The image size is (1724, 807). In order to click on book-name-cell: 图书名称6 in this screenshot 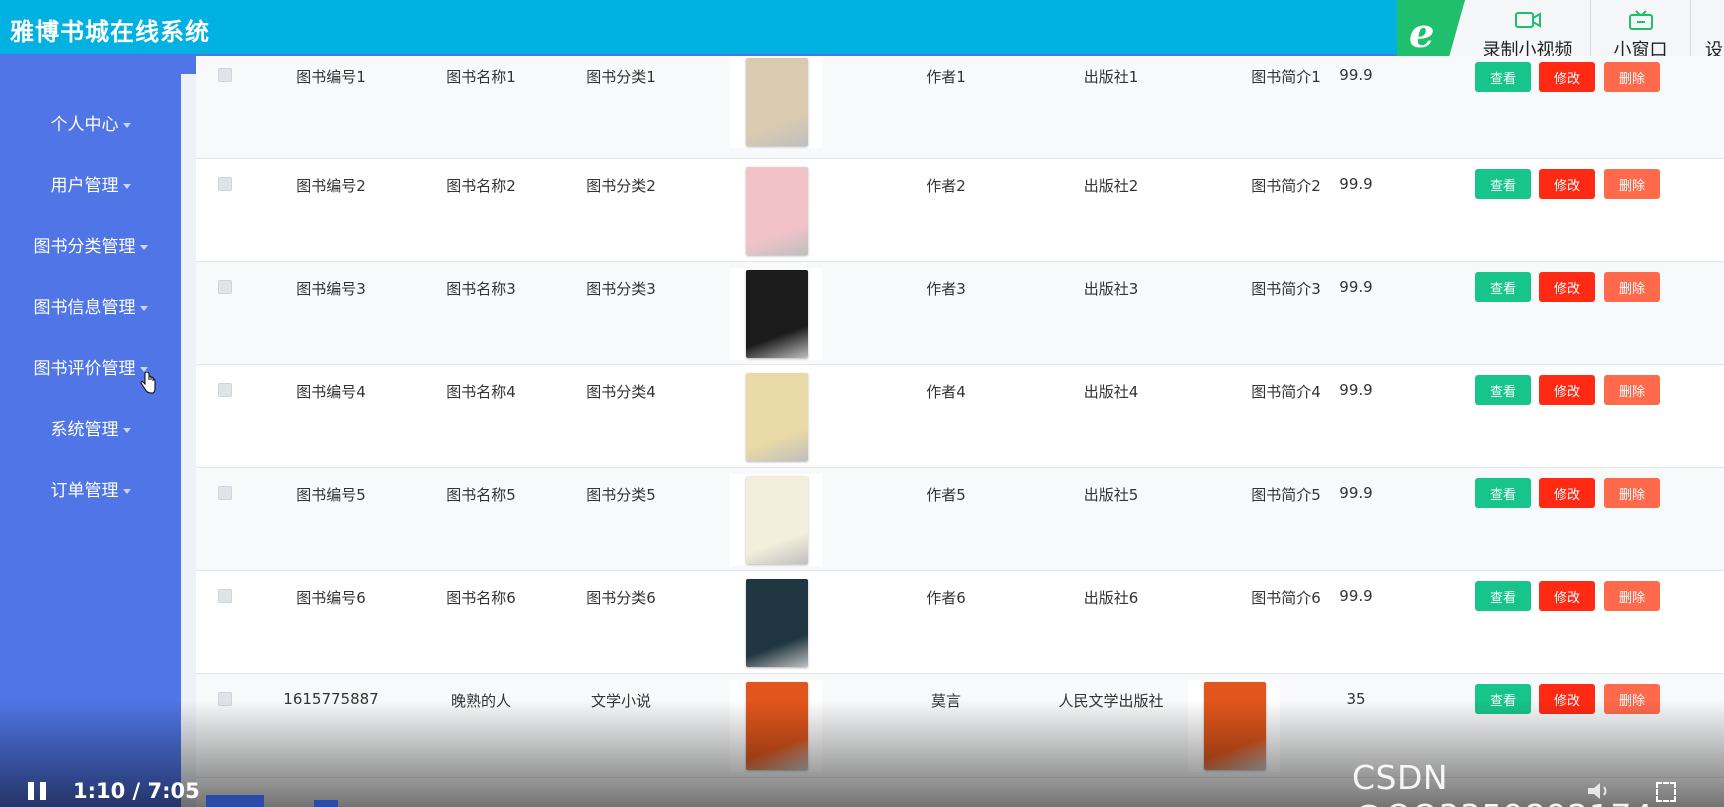, I will do `click(481, 598)`.